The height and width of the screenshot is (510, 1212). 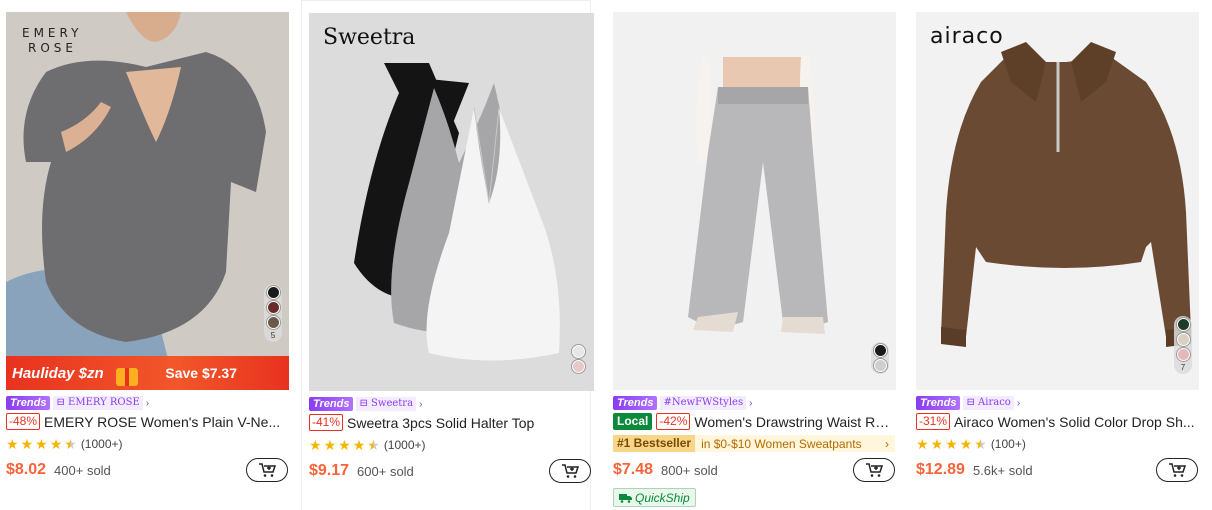 What do you see at coordinates (440, 423) in the screenshot?
I see `product-title: Sweetra 3pcs Solid Halter Top` at bounding box center [440, 423].